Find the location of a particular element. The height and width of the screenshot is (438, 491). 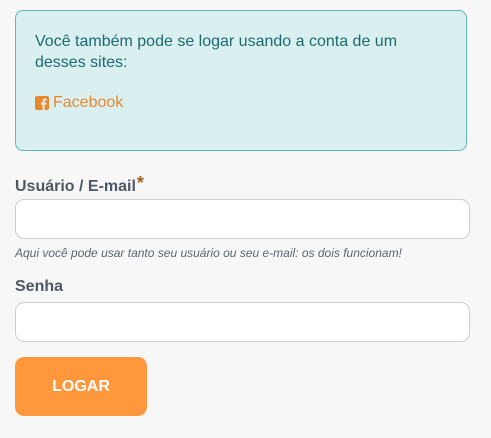

login-button: LOGAR is located at coordinates (81, 386).